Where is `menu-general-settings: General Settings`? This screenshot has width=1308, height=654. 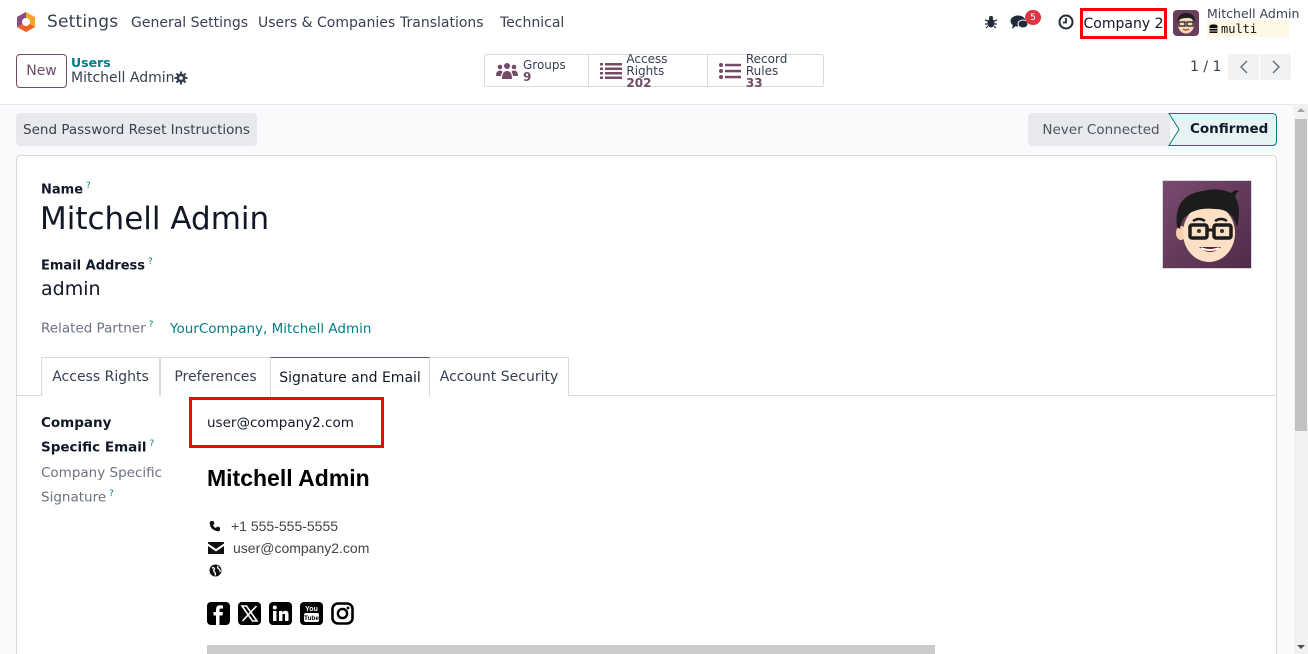
menu-general-settings: General Settings is located at coordinates (189, 23).